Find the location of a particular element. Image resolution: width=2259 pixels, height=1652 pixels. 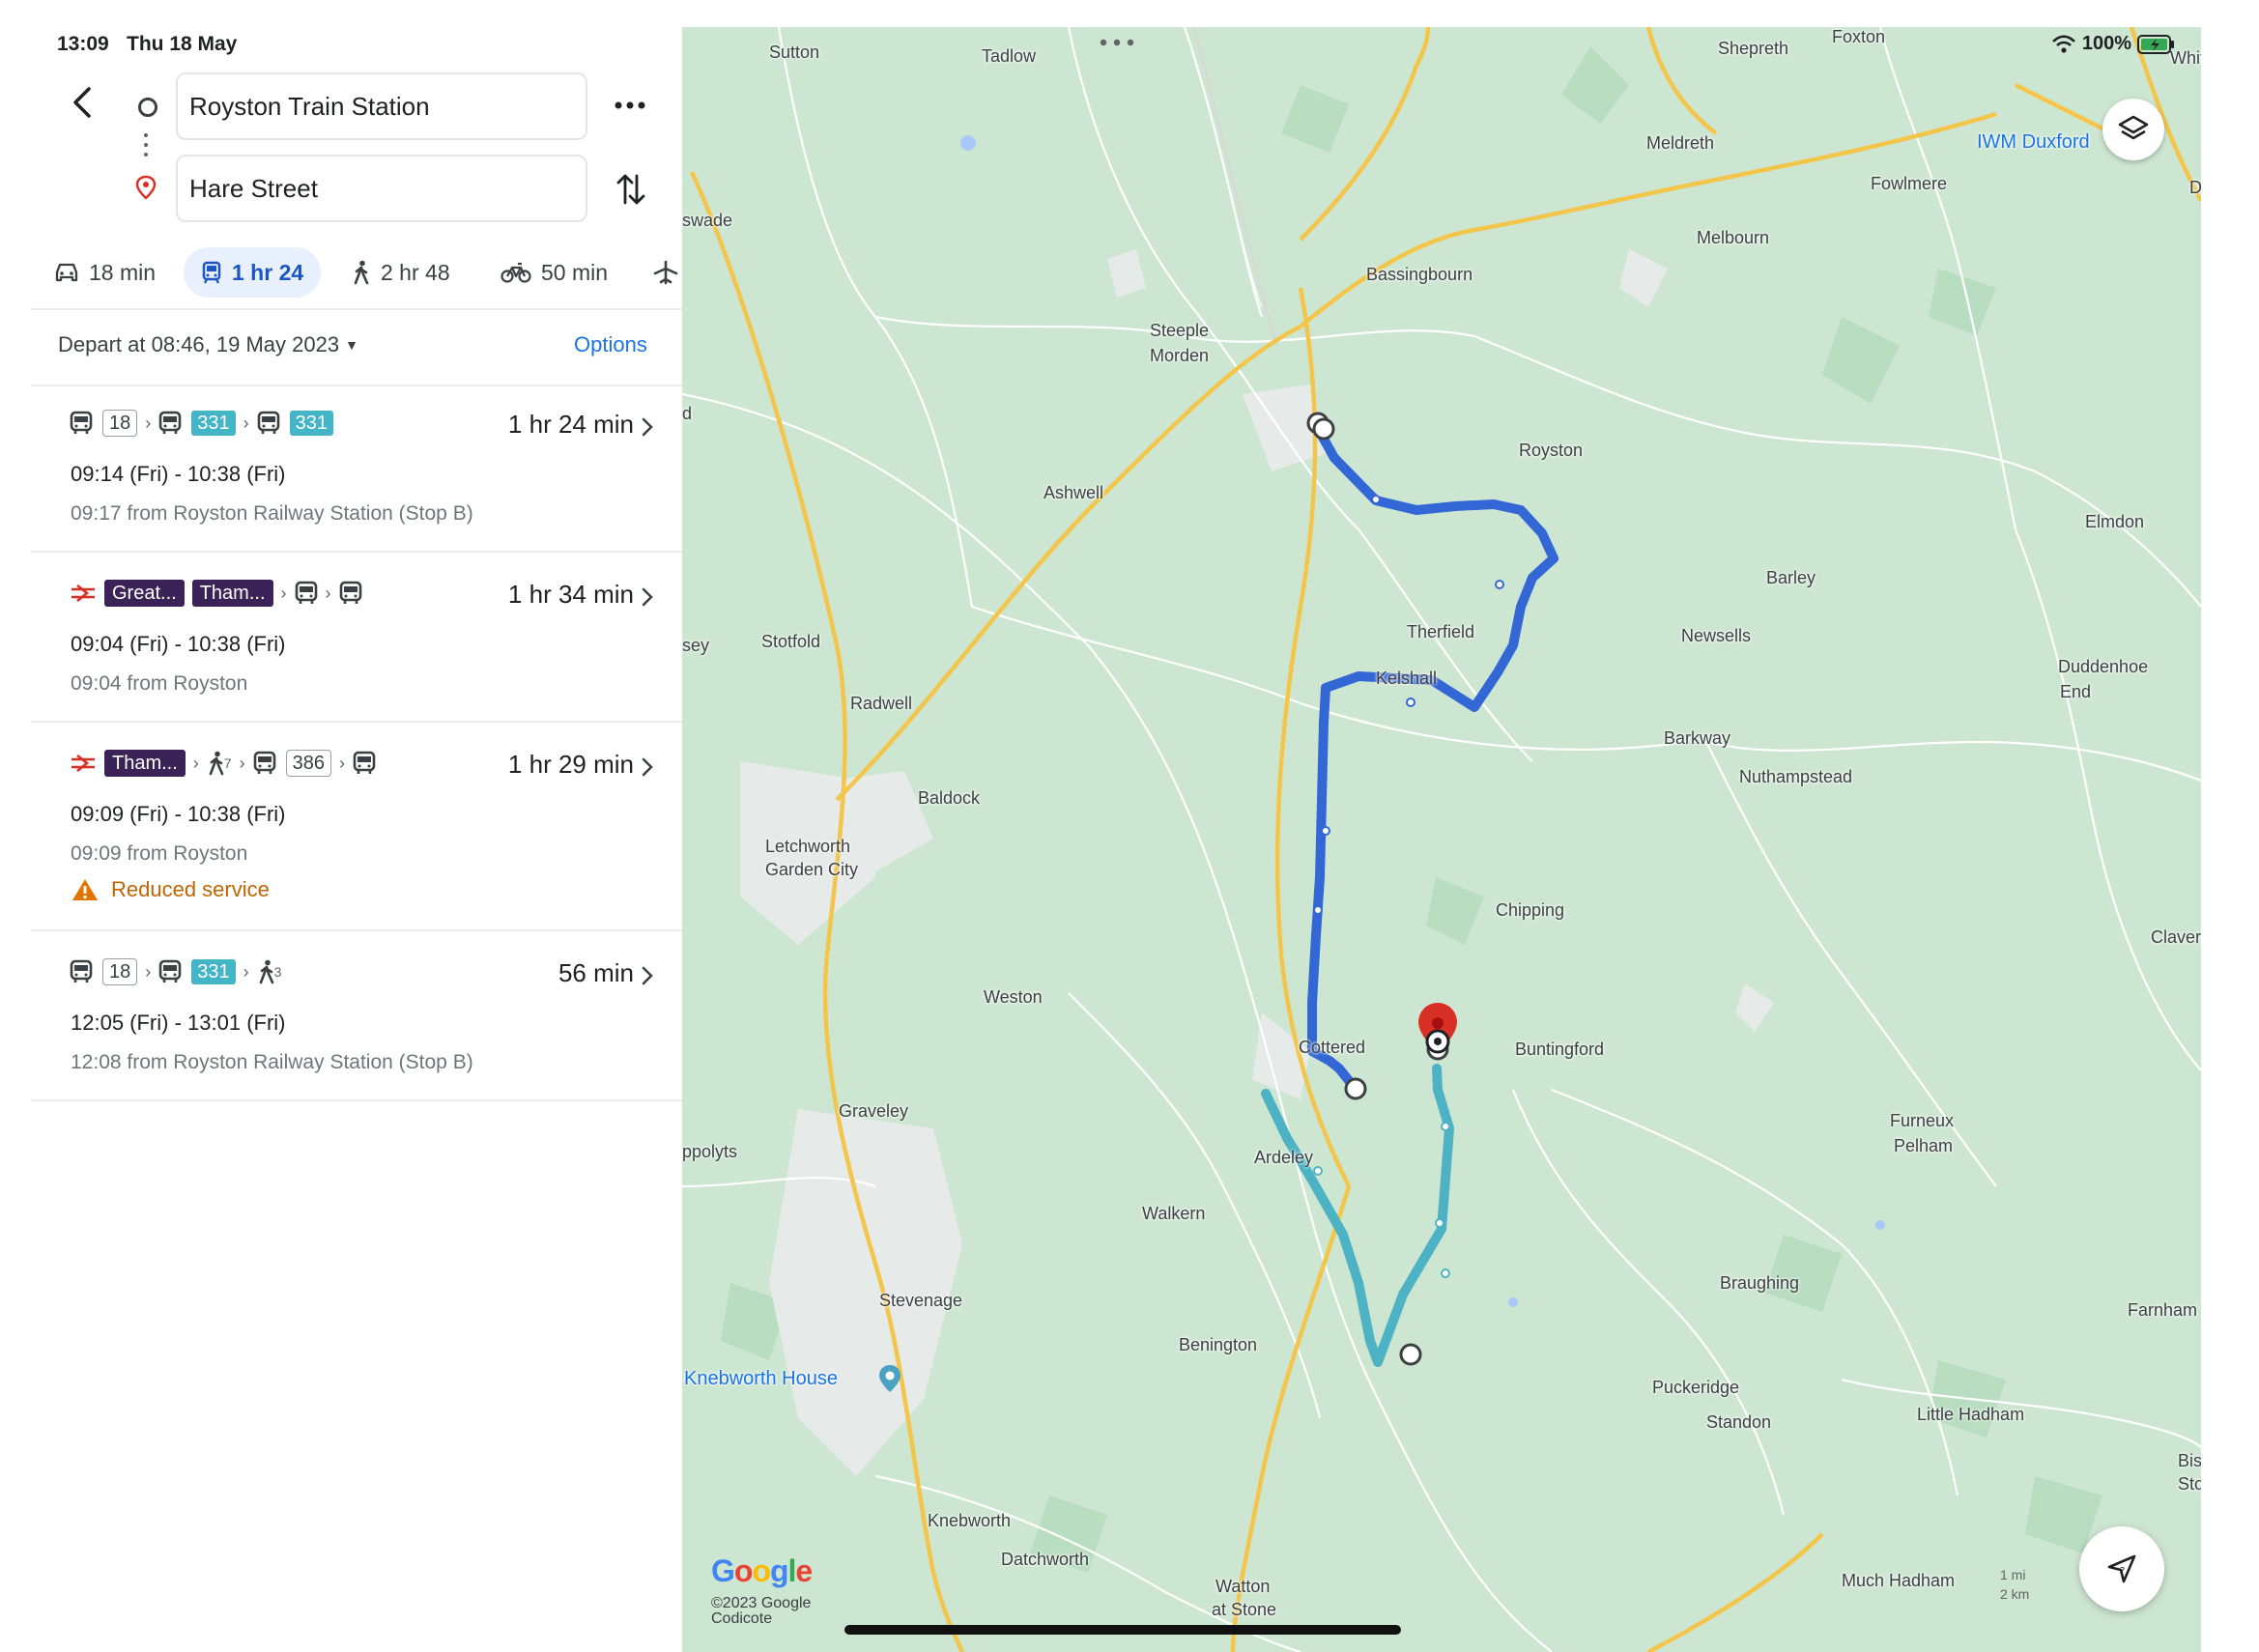

status-time: 13:09 is located at coordinates (83, 44).